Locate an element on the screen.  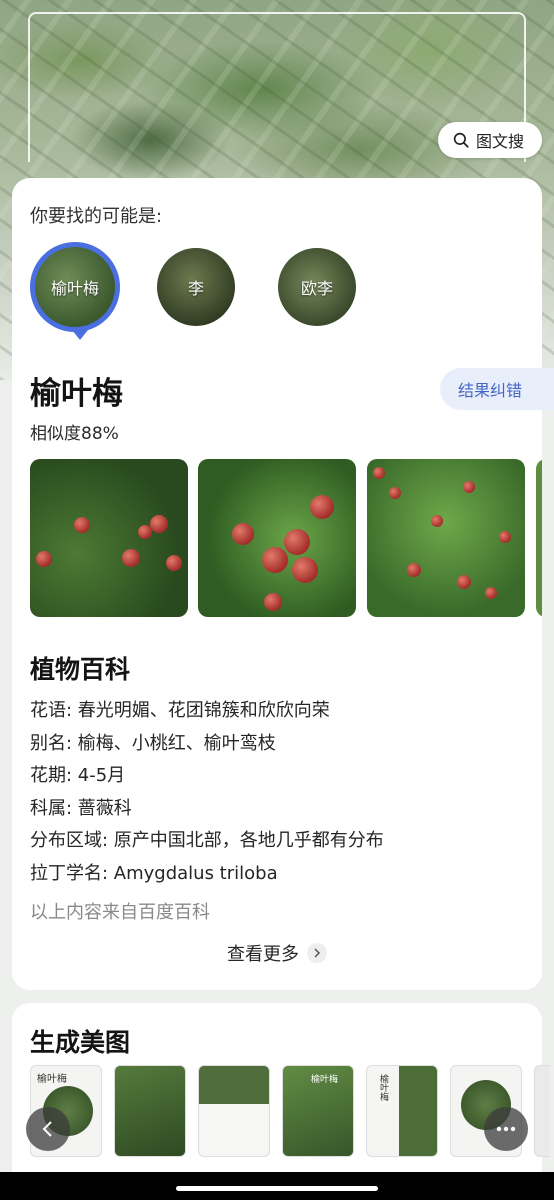
template-thumbnail-list: 榆叶梅 榆叶梅 榆叶梅 is located at coordinates (290, 1113).